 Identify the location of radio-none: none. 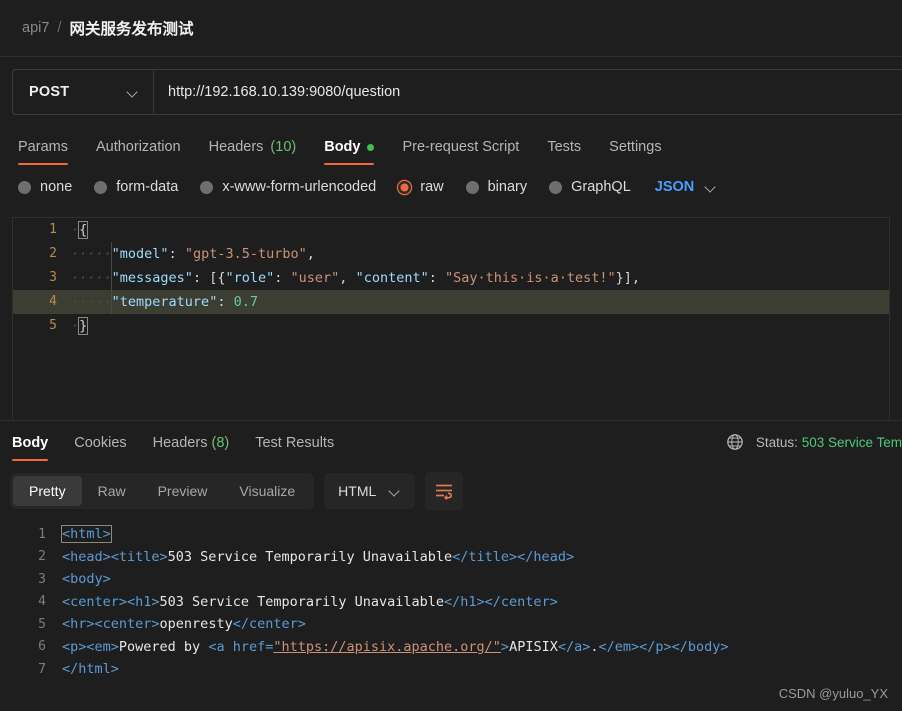
(45, 187).